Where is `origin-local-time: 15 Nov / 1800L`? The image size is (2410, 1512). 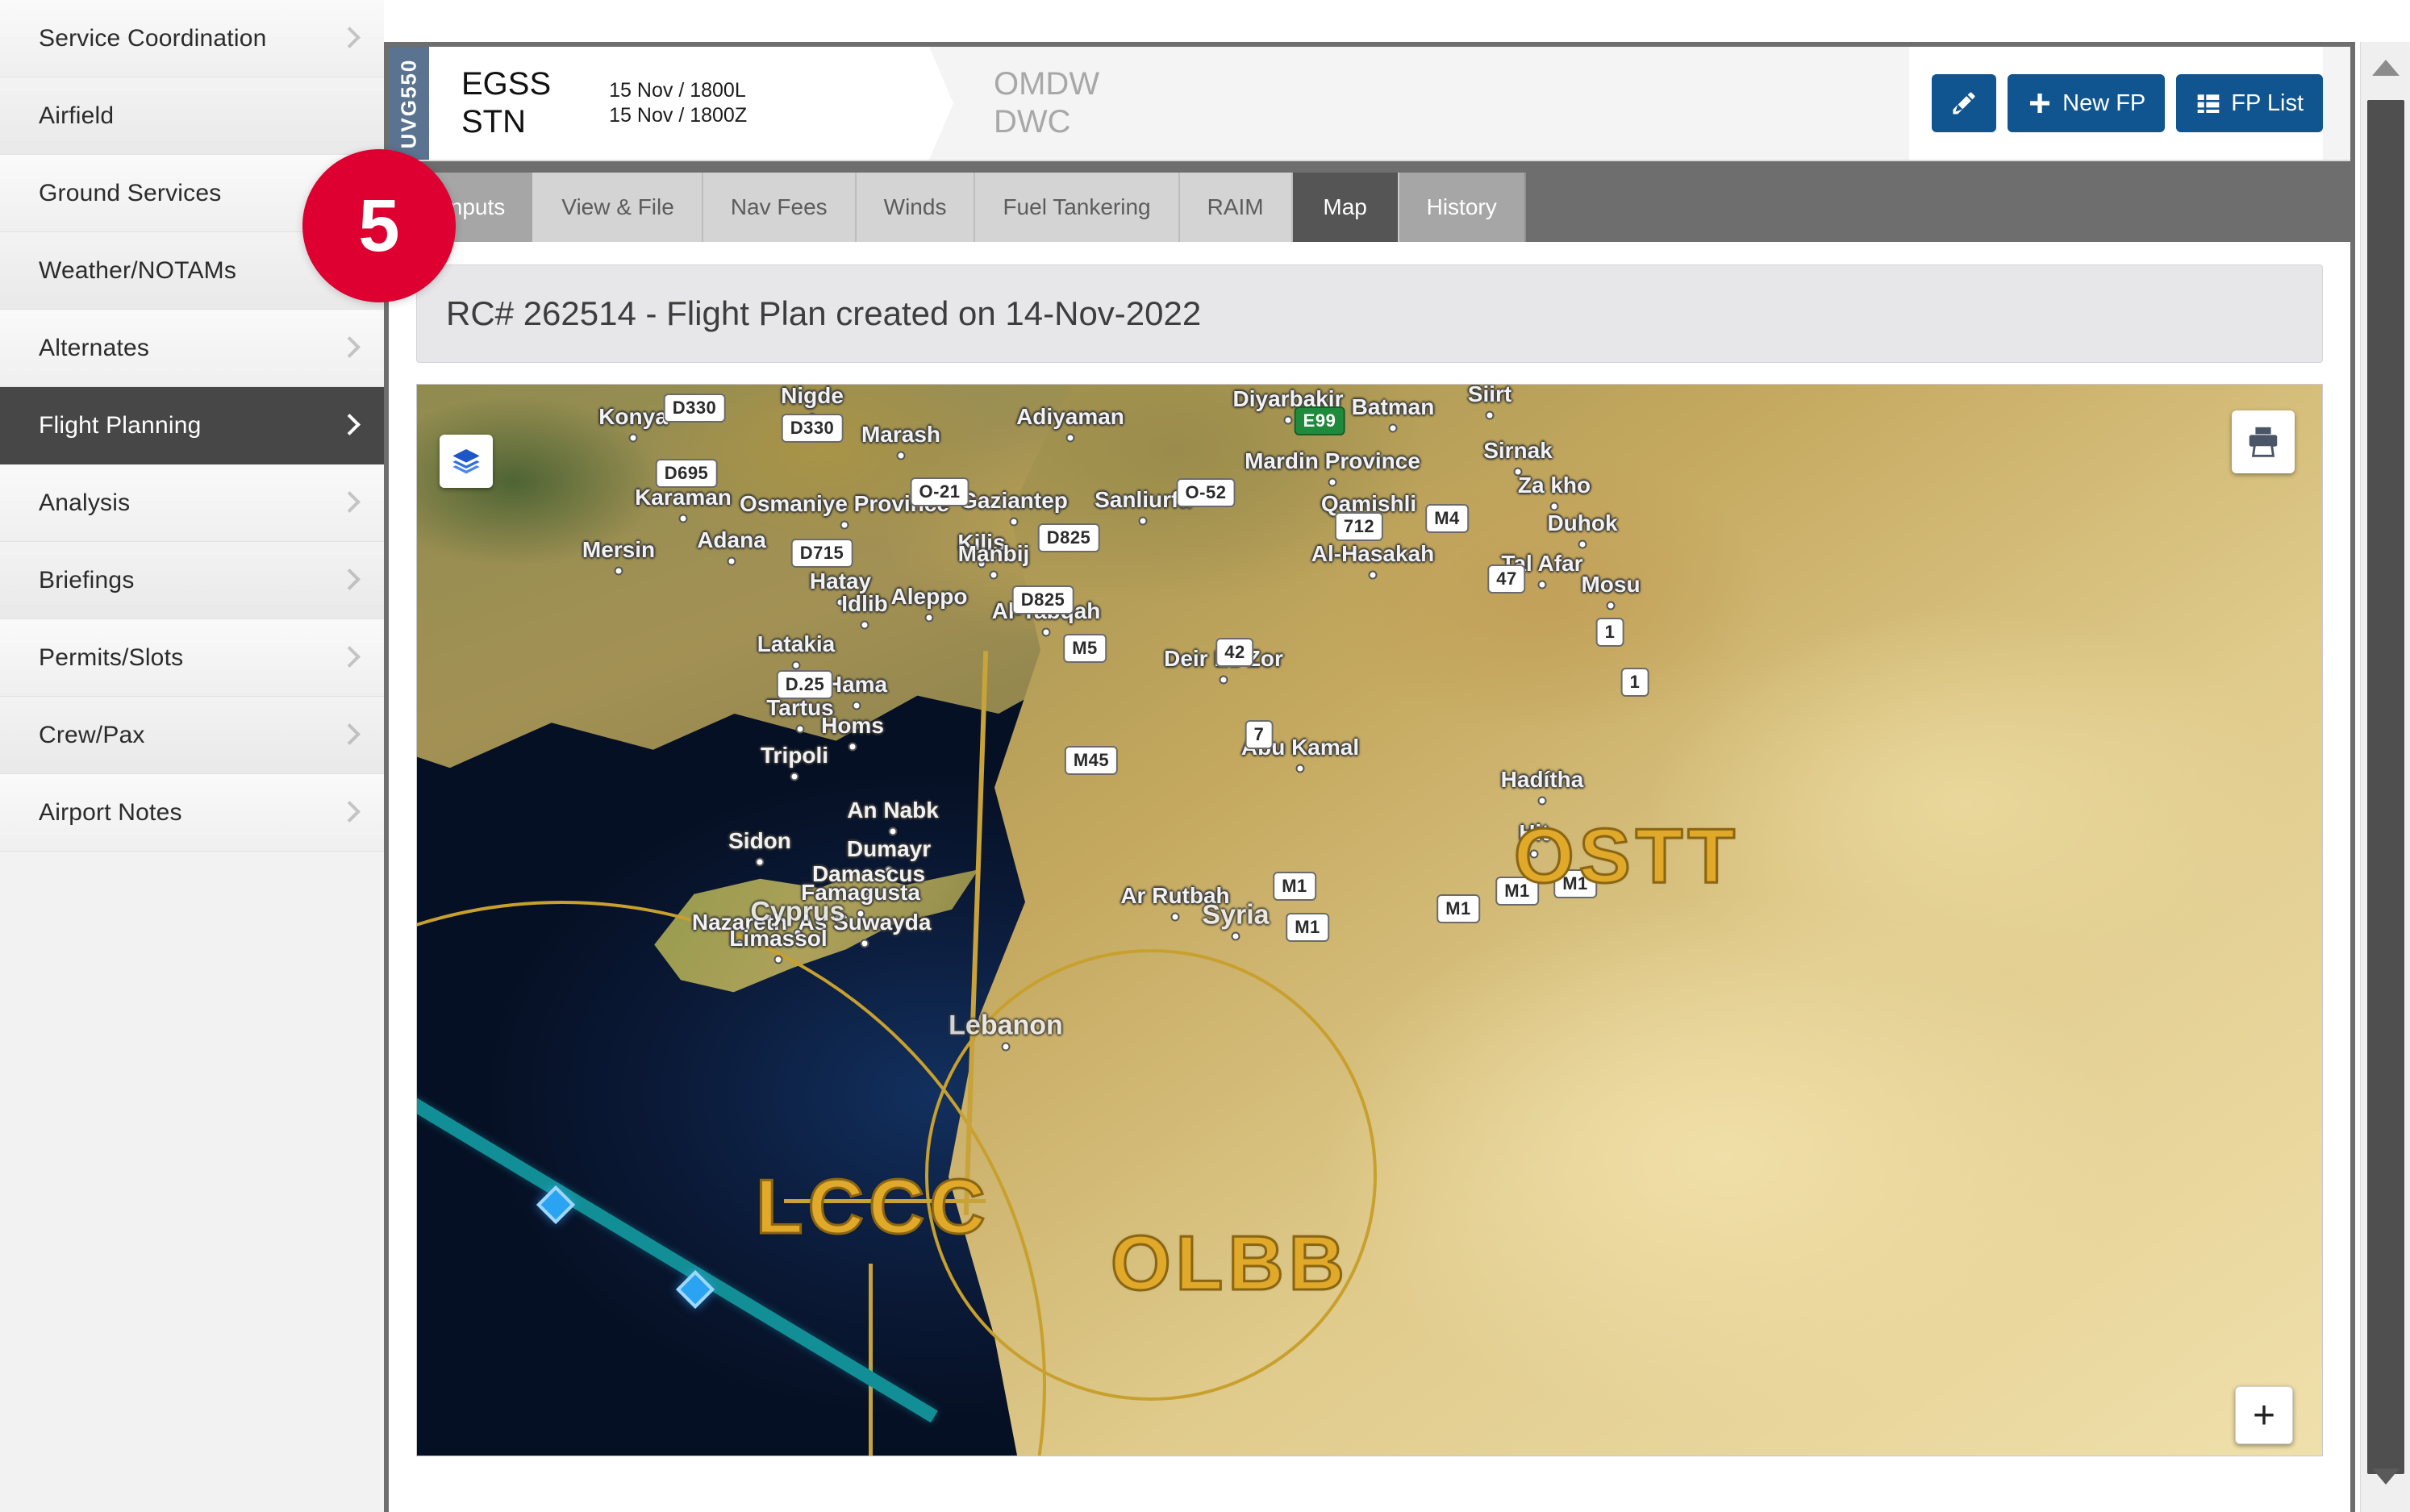
origin-local-time: 15 Nov / 1800L is located at coordinates (678, 90).